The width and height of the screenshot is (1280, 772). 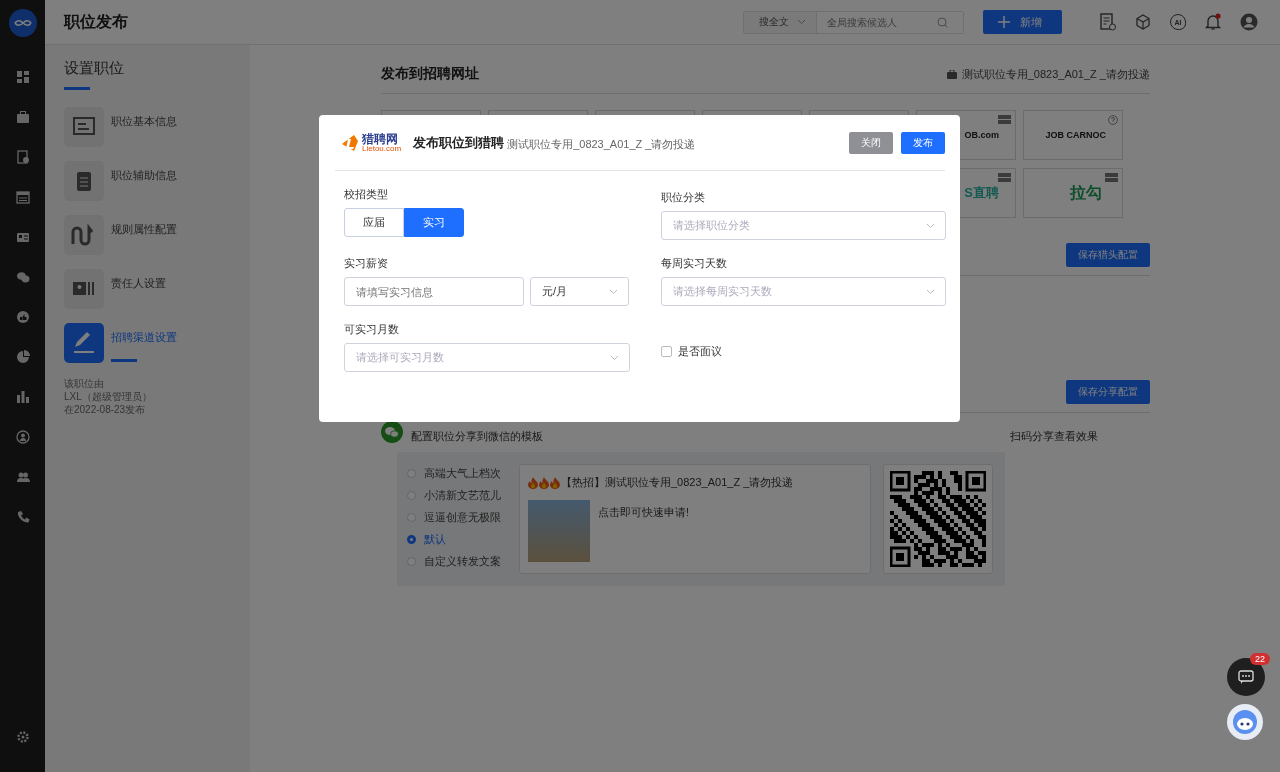 I want to click on dialog-subtitle: 测试职位专用_0823_A01_Z _请勿投递, so click(x=601, y=144).